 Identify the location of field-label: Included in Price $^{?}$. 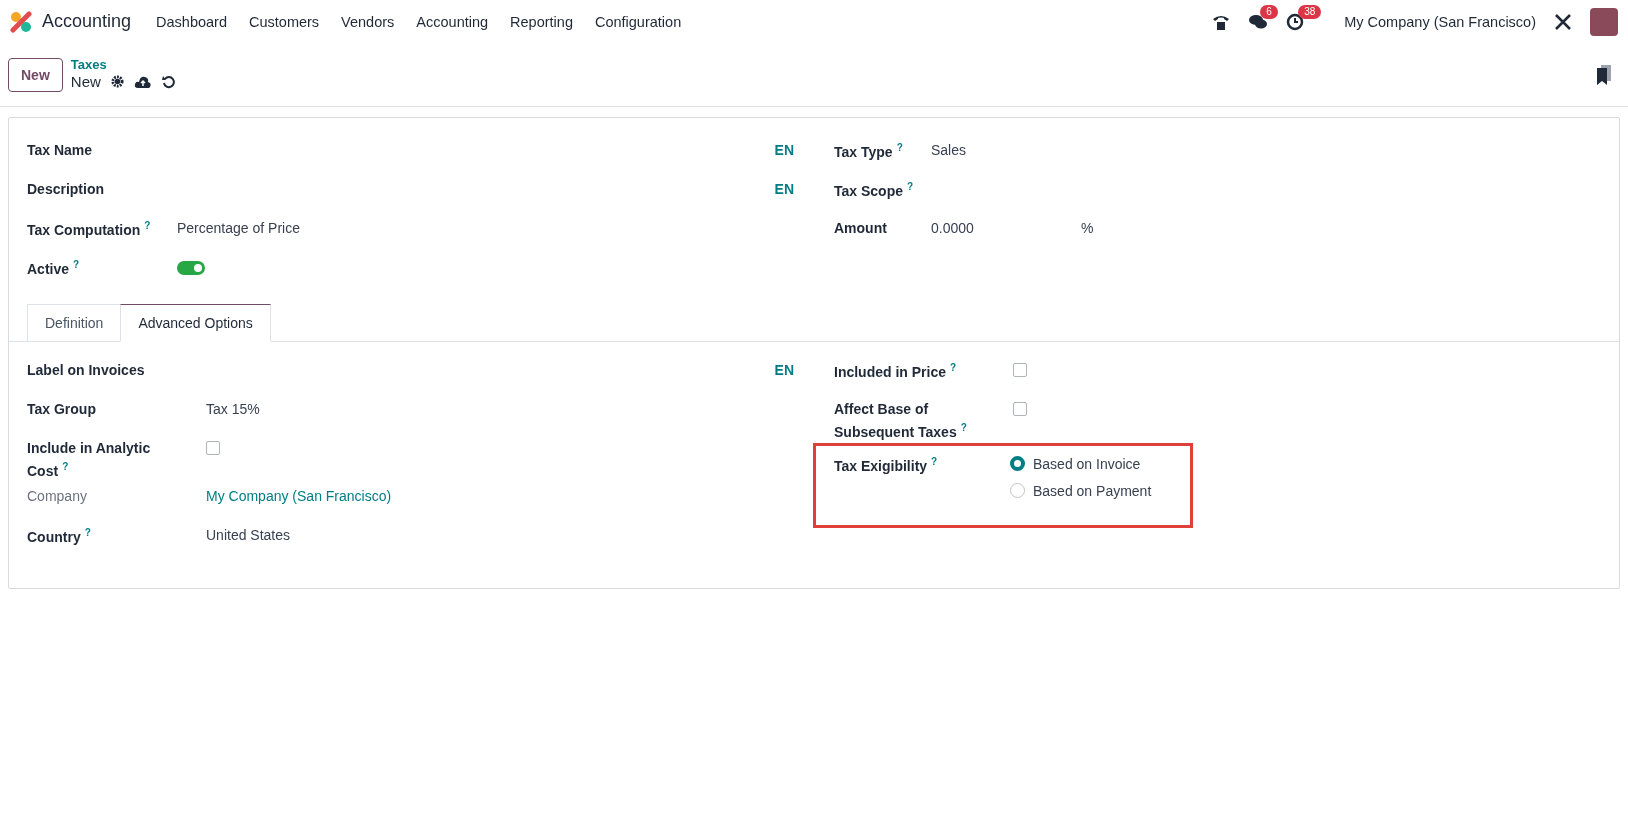
(896, 371).